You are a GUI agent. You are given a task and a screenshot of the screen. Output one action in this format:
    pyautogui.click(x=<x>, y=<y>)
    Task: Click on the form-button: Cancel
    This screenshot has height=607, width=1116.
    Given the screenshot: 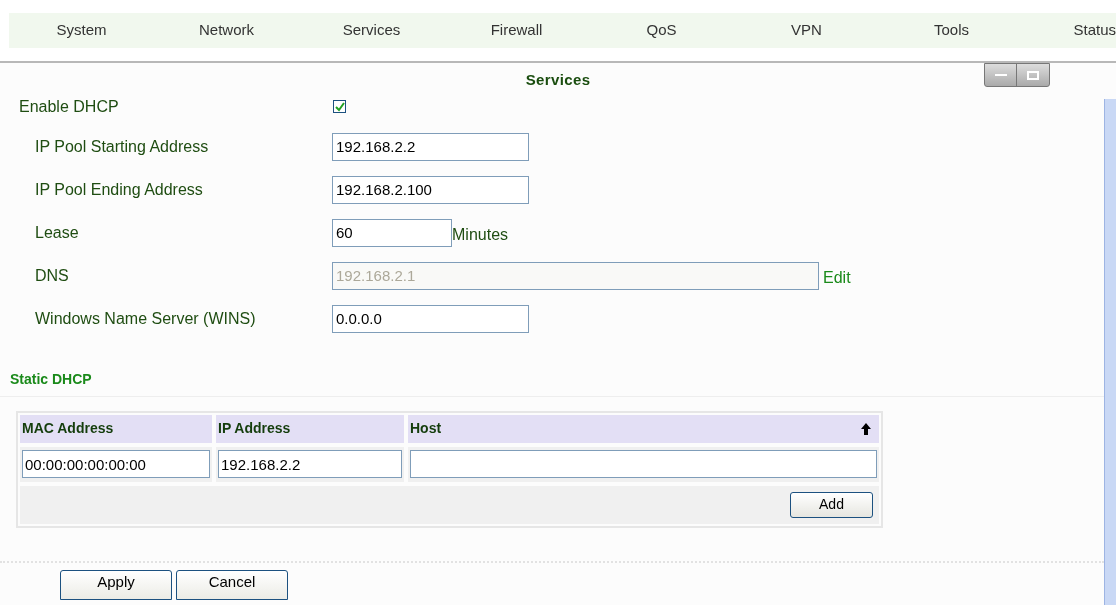 What is the action you would take?
    pyautogui.click(x=232, y=584)
    